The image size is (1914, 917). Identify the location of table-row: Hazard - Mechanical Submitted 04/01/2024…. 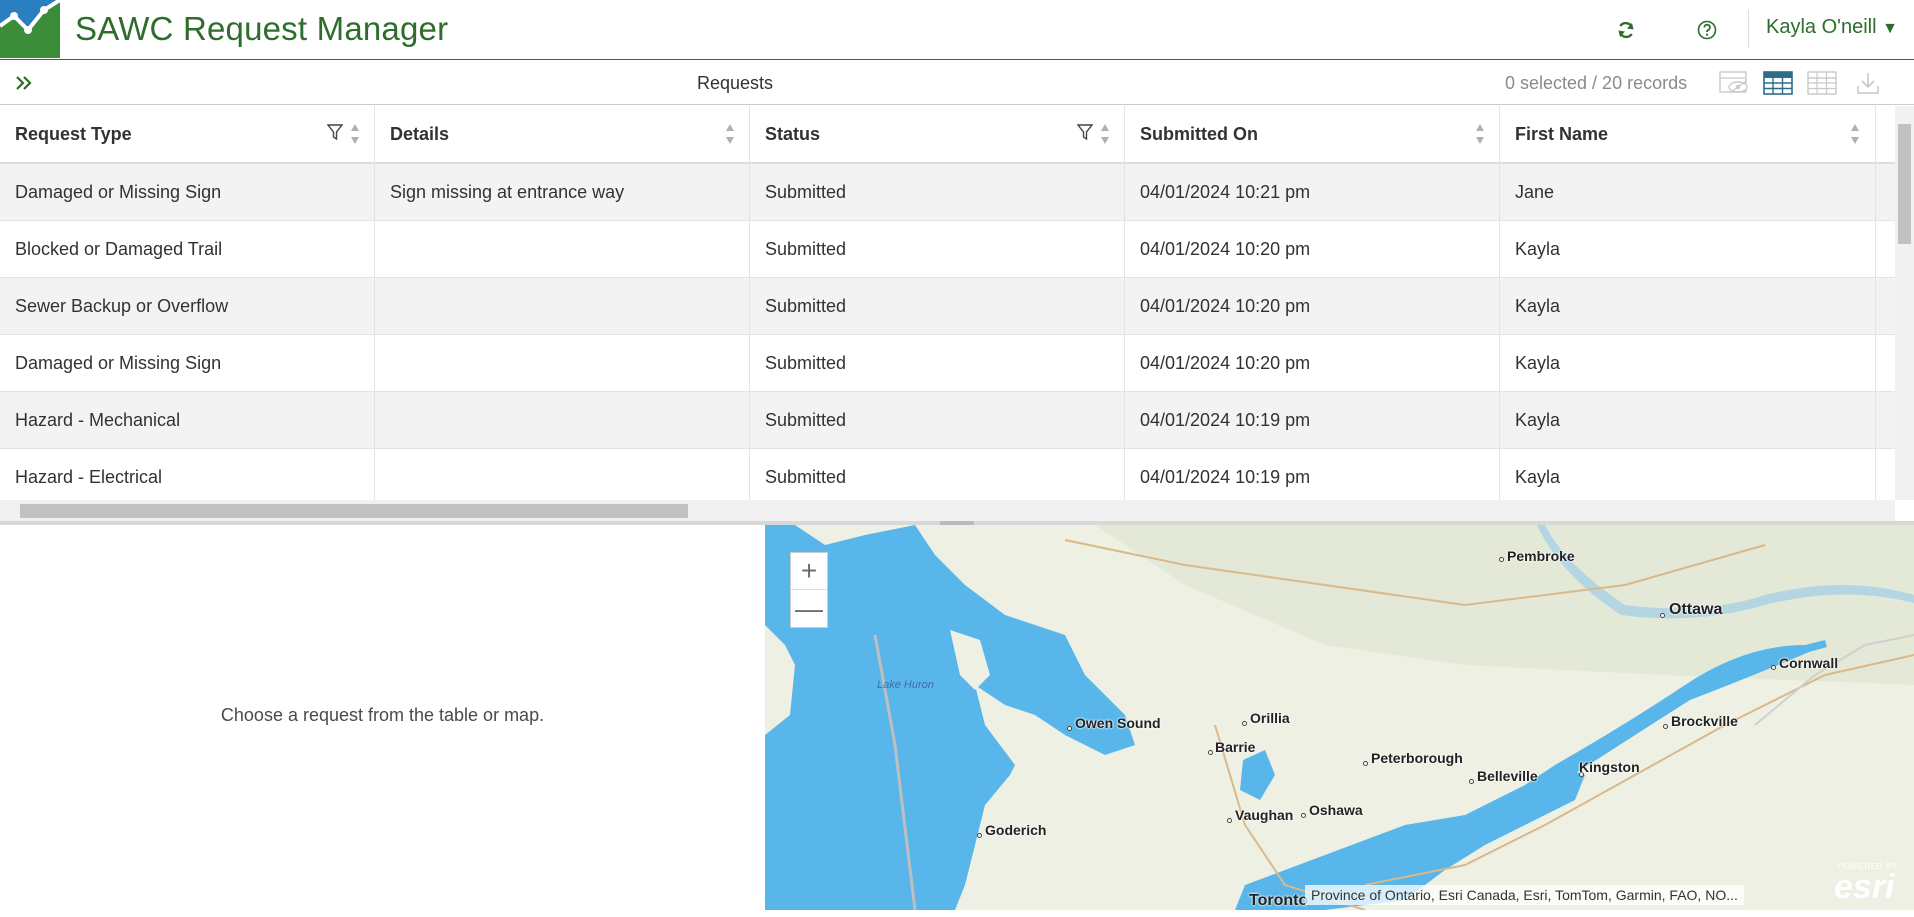
(947, 420).